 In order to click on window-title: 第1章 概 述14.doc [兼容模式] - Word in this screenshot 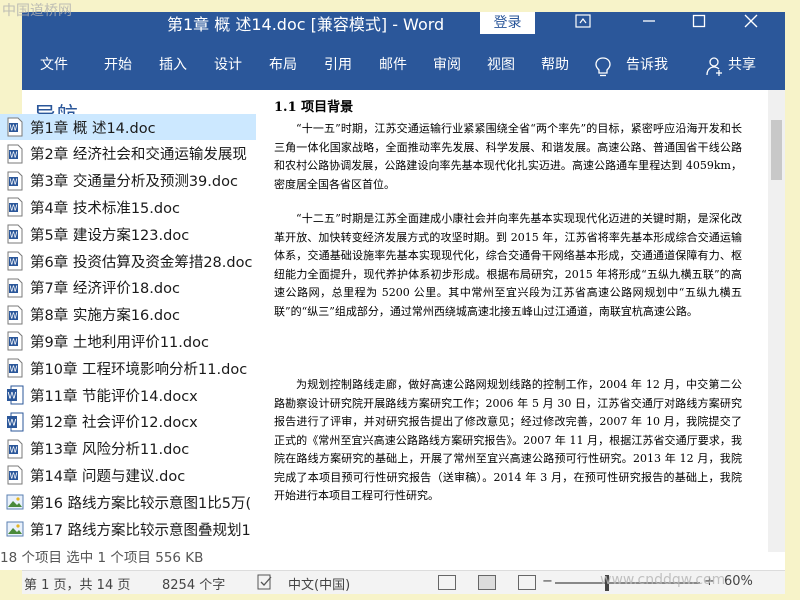, I will do `click(306, 24)`.